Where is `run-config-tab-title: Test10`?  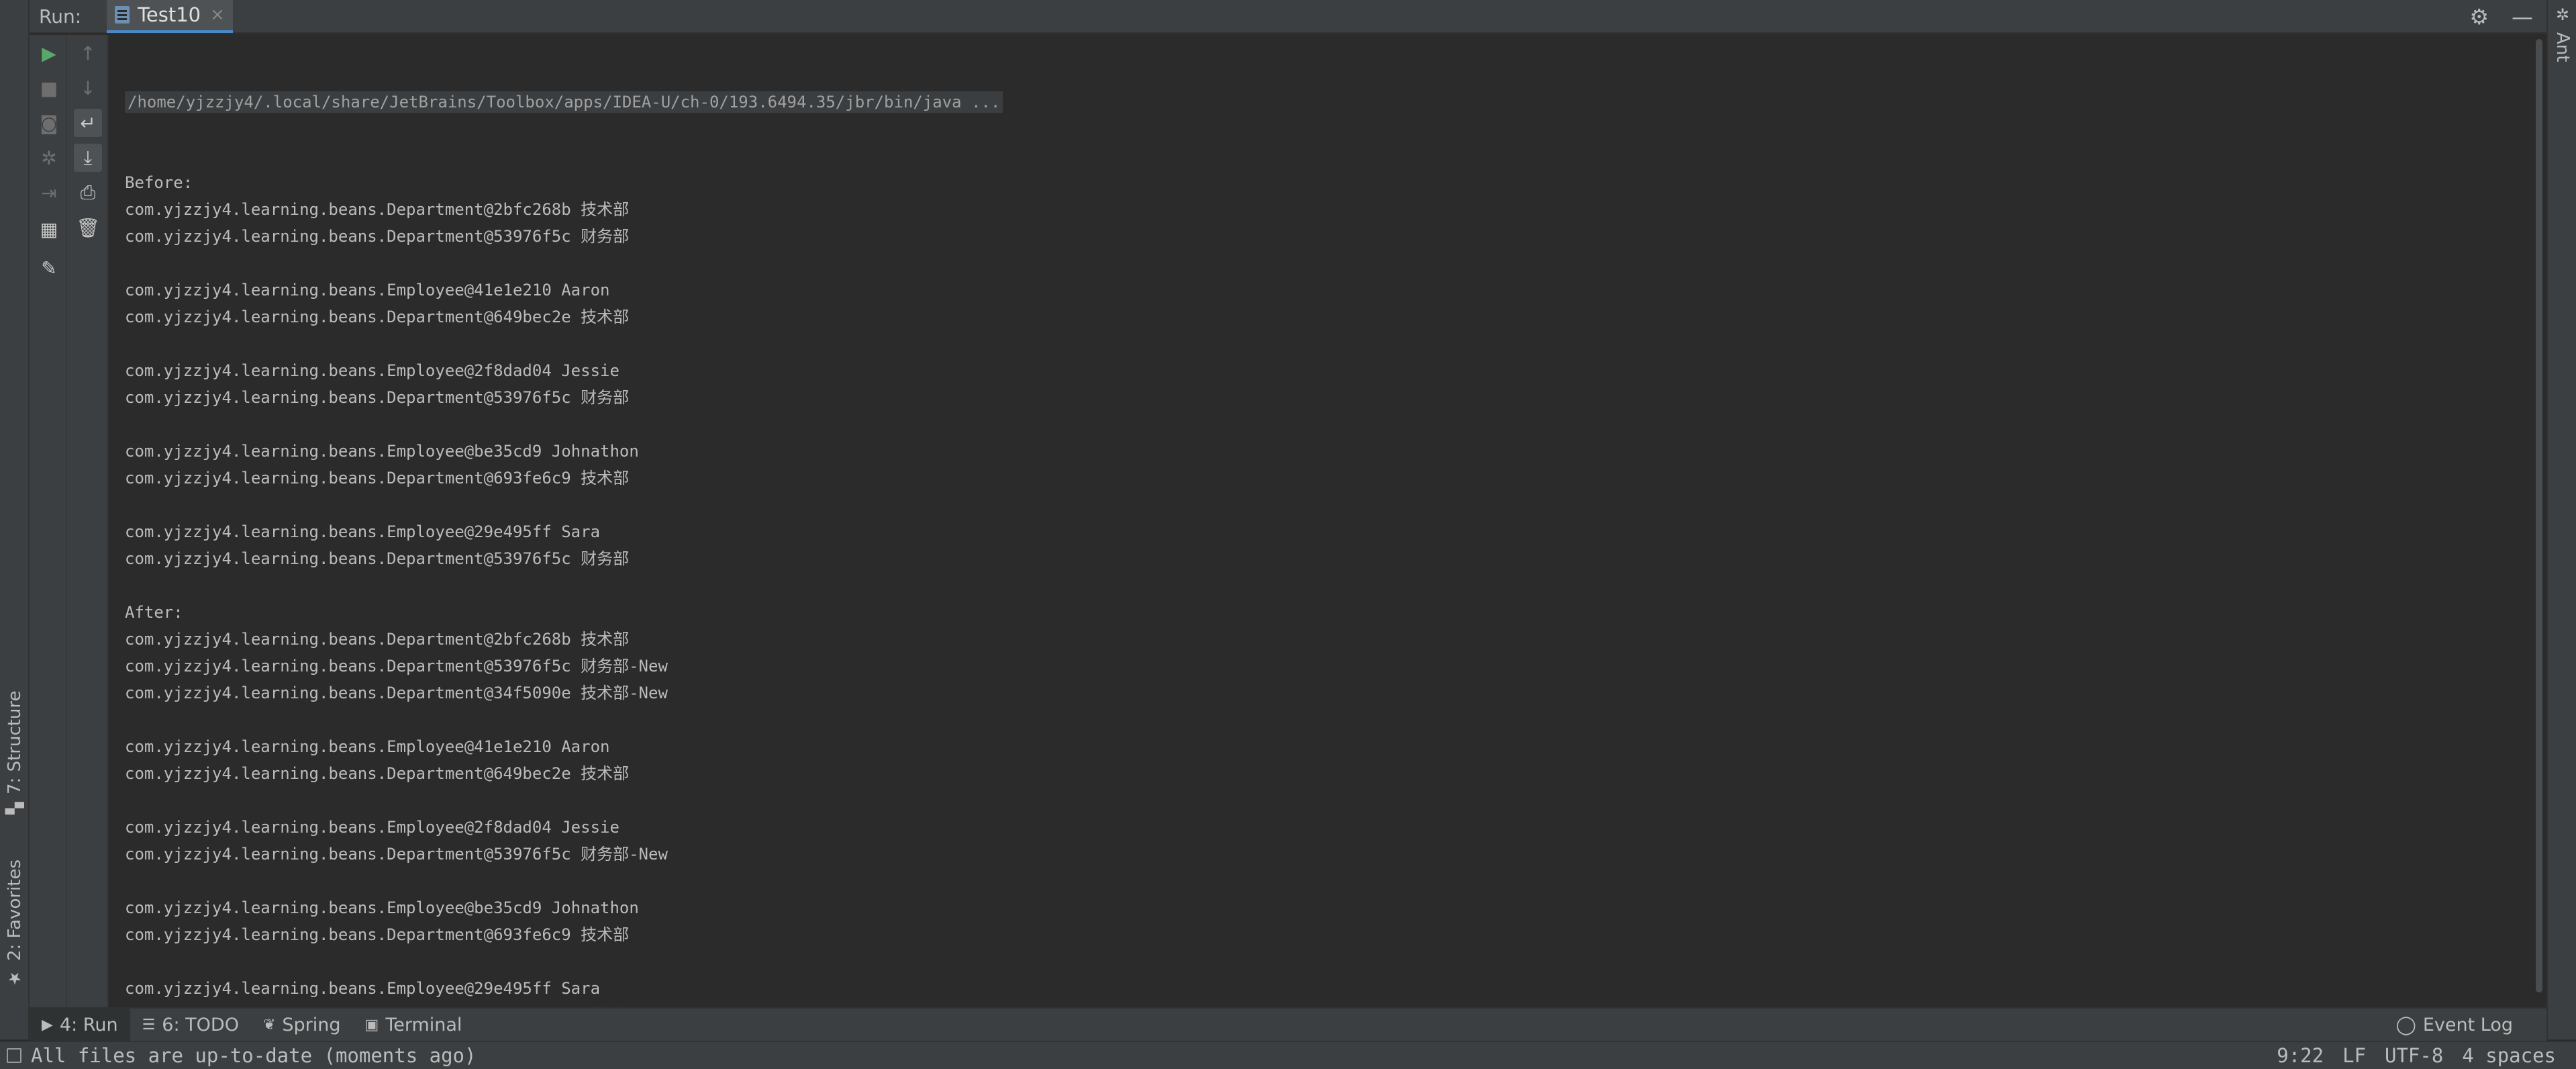
run-config-tab-title: Test10 is located at coordinates (169, 14).